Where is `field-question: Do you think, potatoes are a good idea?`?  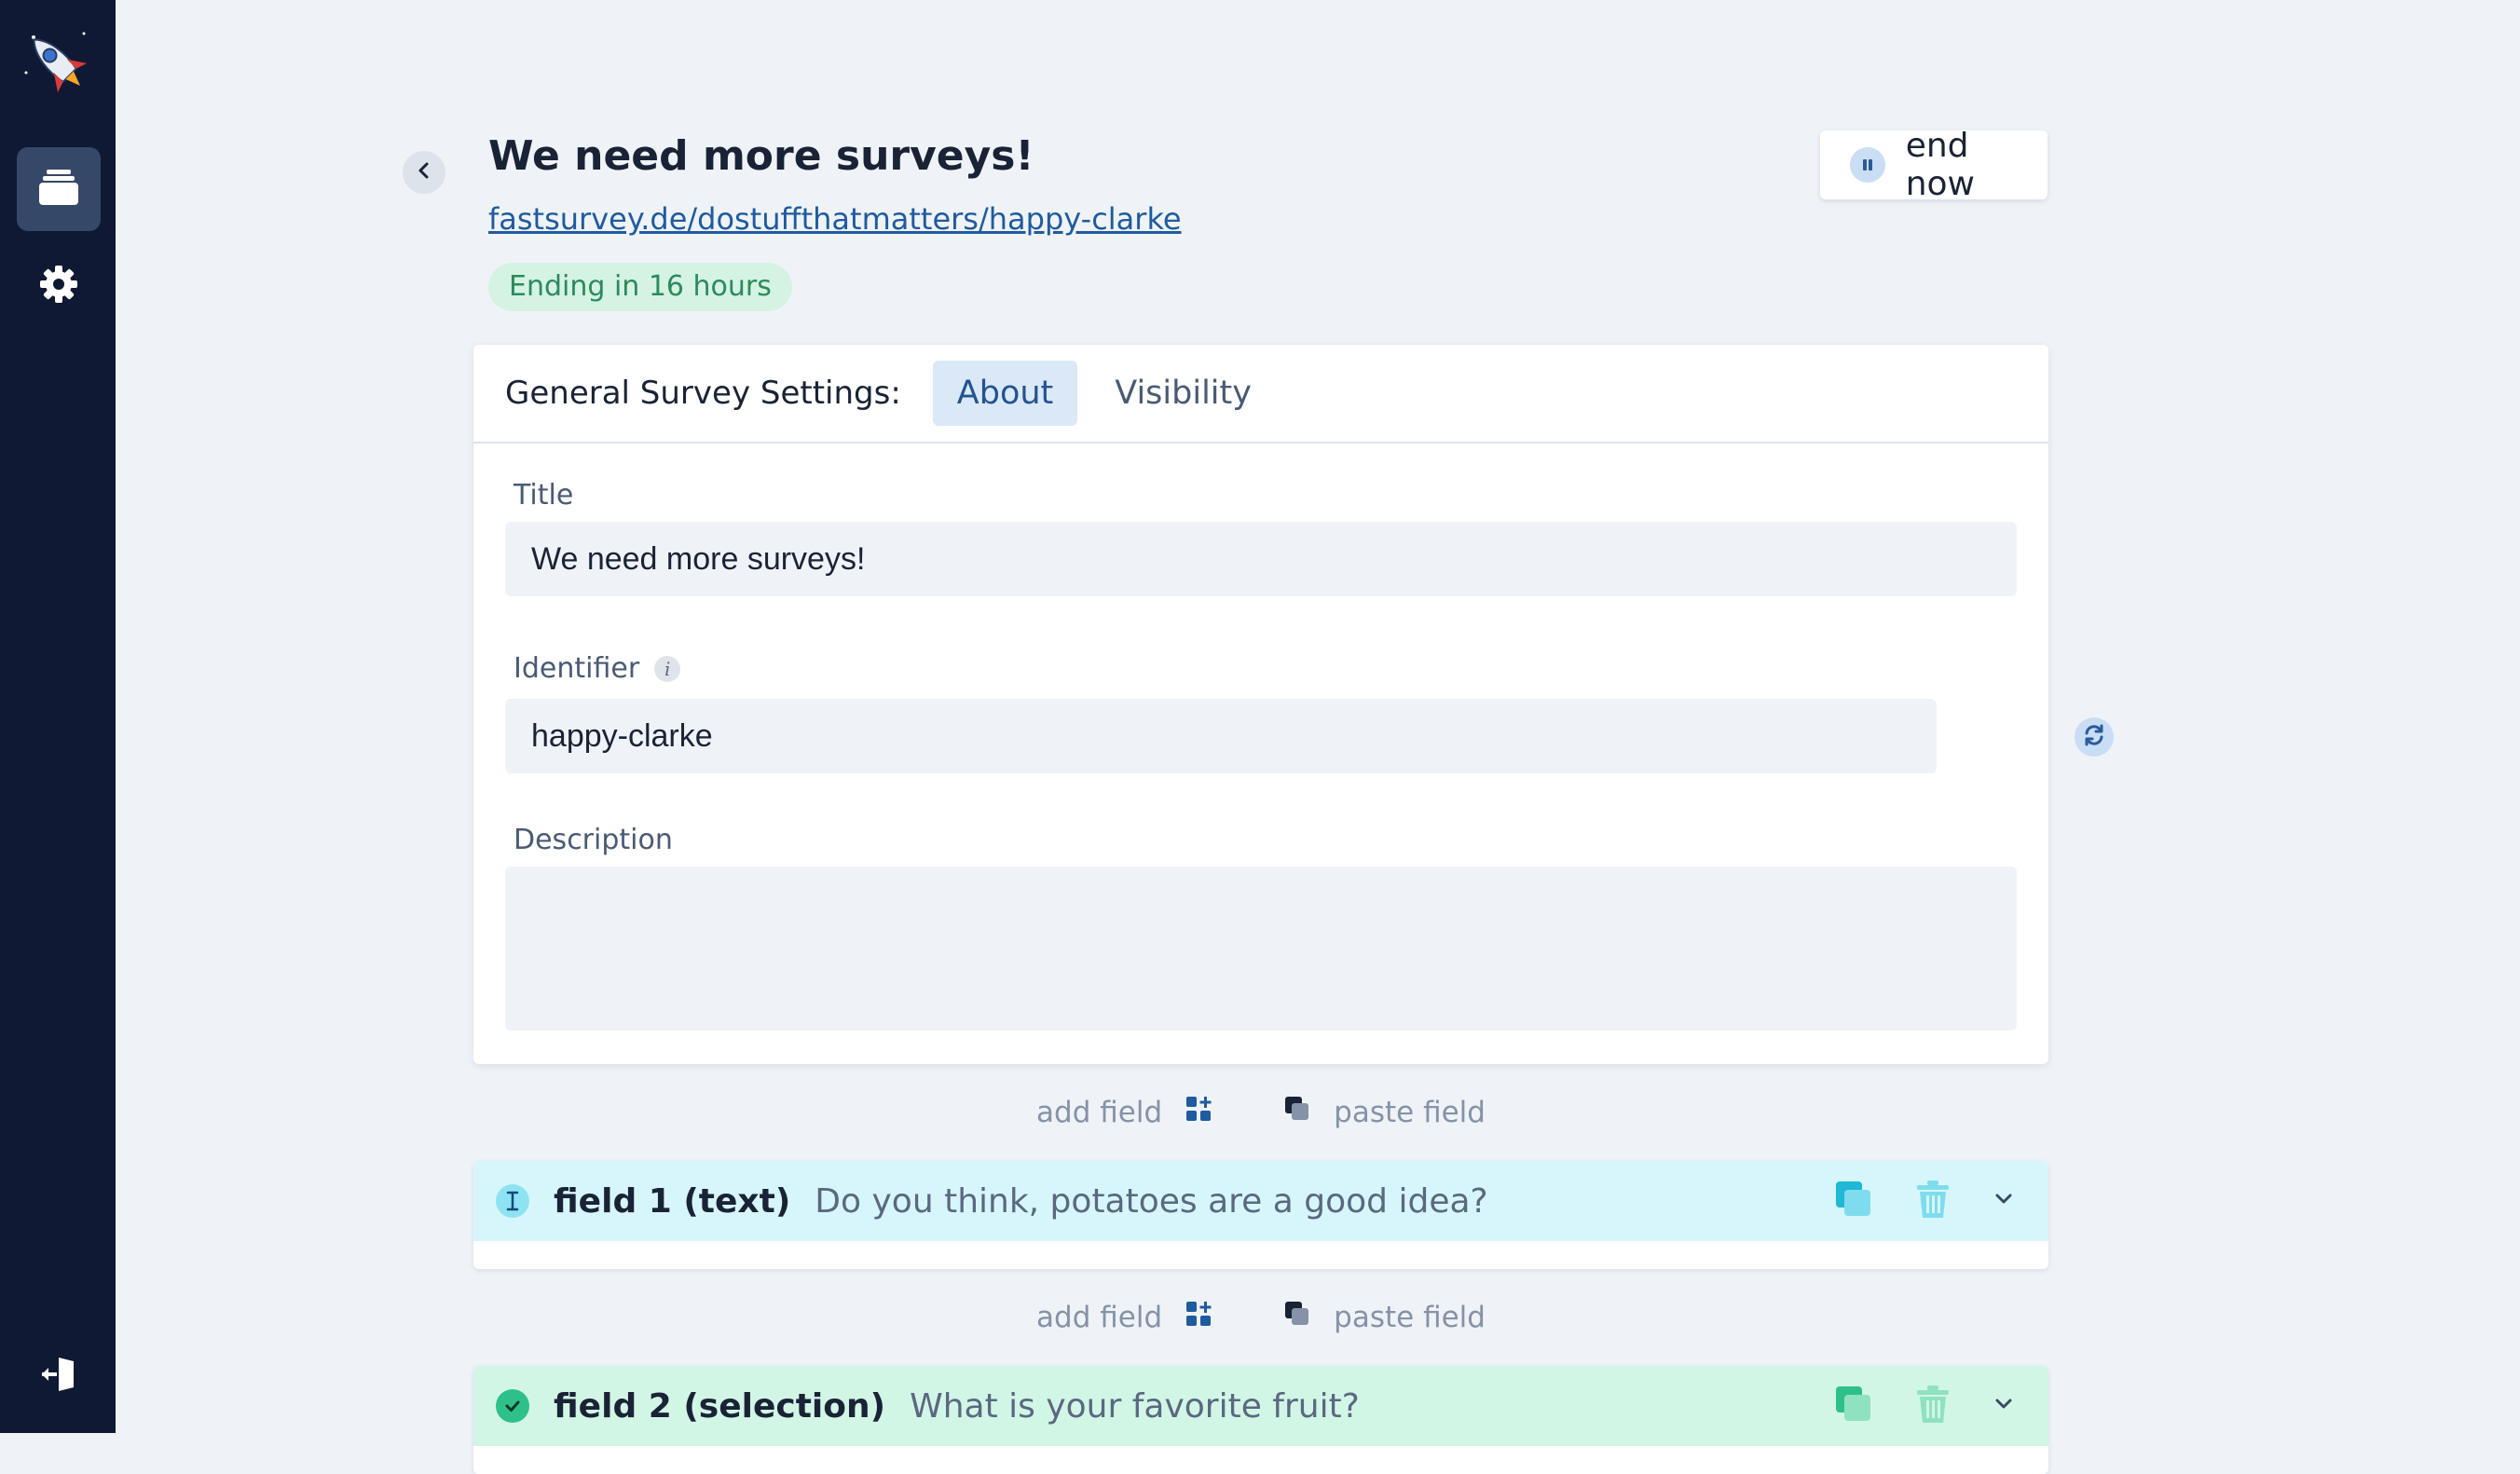
field-question: Do you think, potatoes are a good idea? is located at coordinates (1151, 1202).